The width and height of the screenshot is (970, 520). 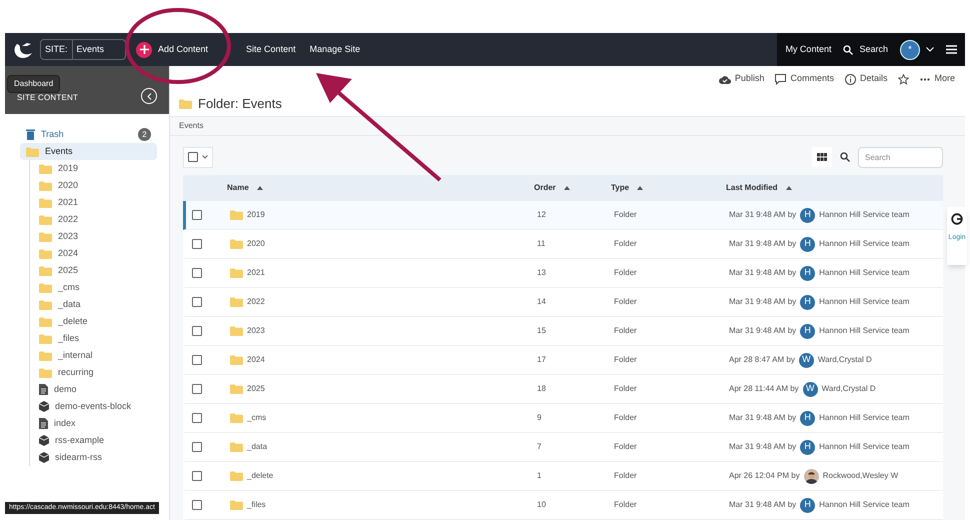 I want to click on site-selector: SITE: Events, so click(x=83, y=49).